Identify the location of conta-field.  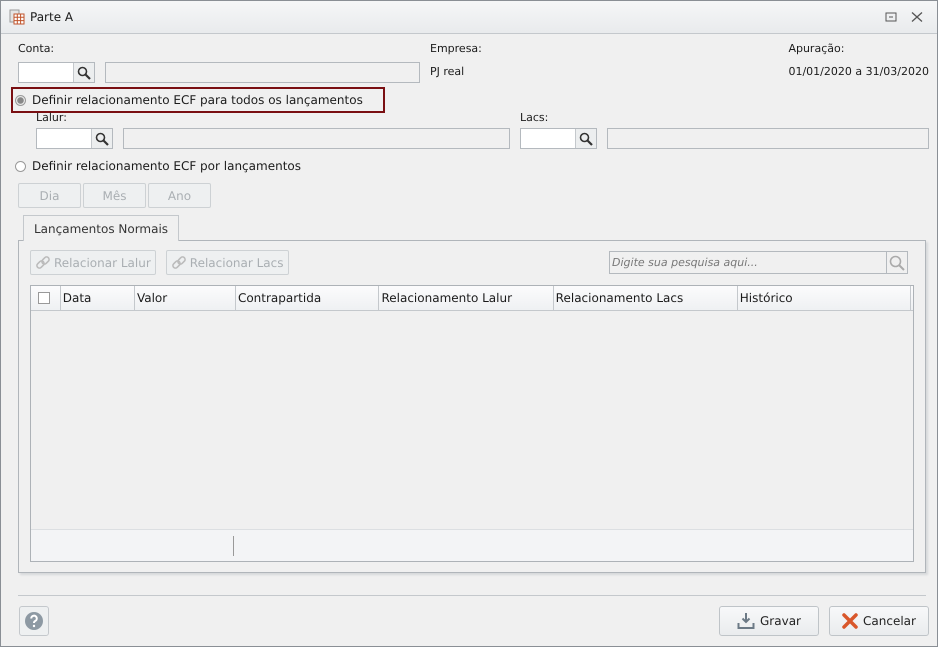
(56, 72).